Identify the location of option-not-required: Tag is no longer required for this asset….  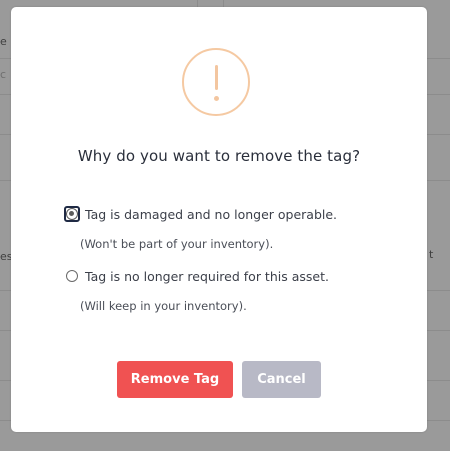
(196, 276).